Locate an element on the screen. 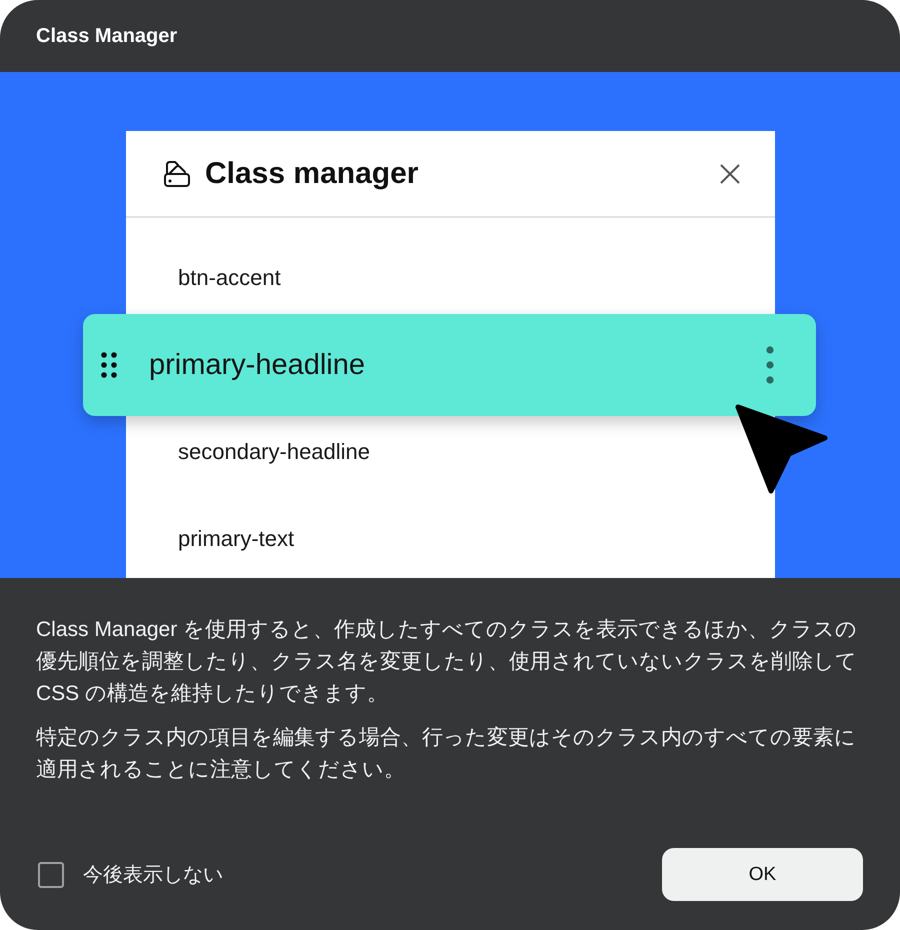  drag-handle-icon is located at coordinates (109, 365).